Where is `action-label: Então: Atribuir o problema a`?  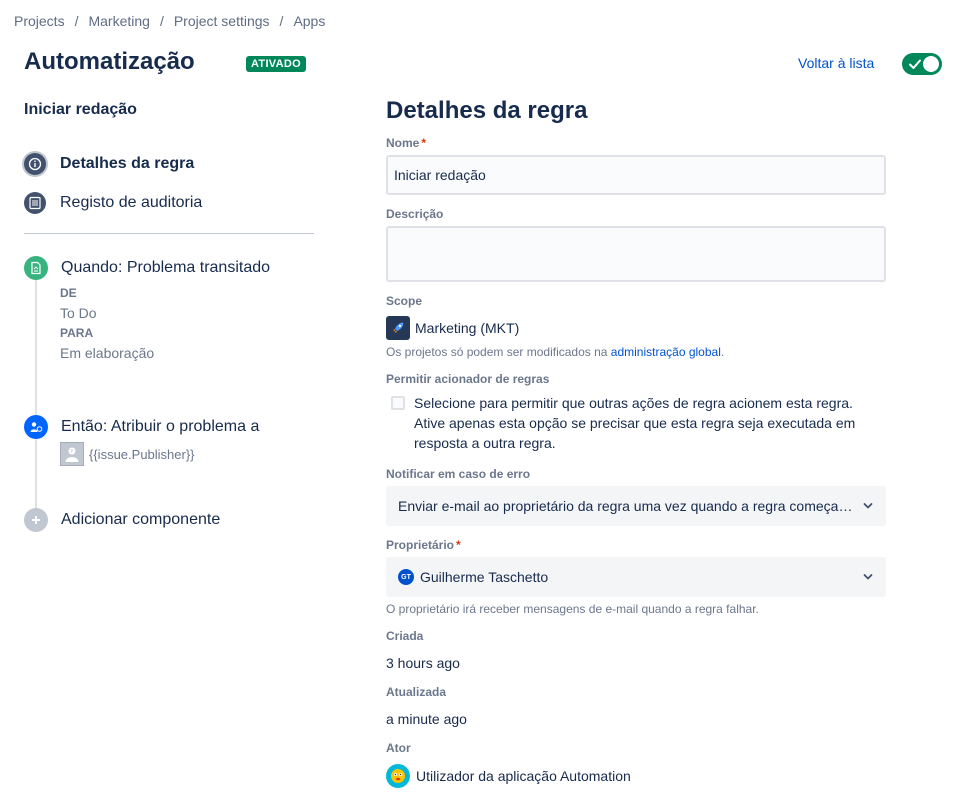 action-label: Então: Atribuir o problema a is located at coordinates (160, 426).